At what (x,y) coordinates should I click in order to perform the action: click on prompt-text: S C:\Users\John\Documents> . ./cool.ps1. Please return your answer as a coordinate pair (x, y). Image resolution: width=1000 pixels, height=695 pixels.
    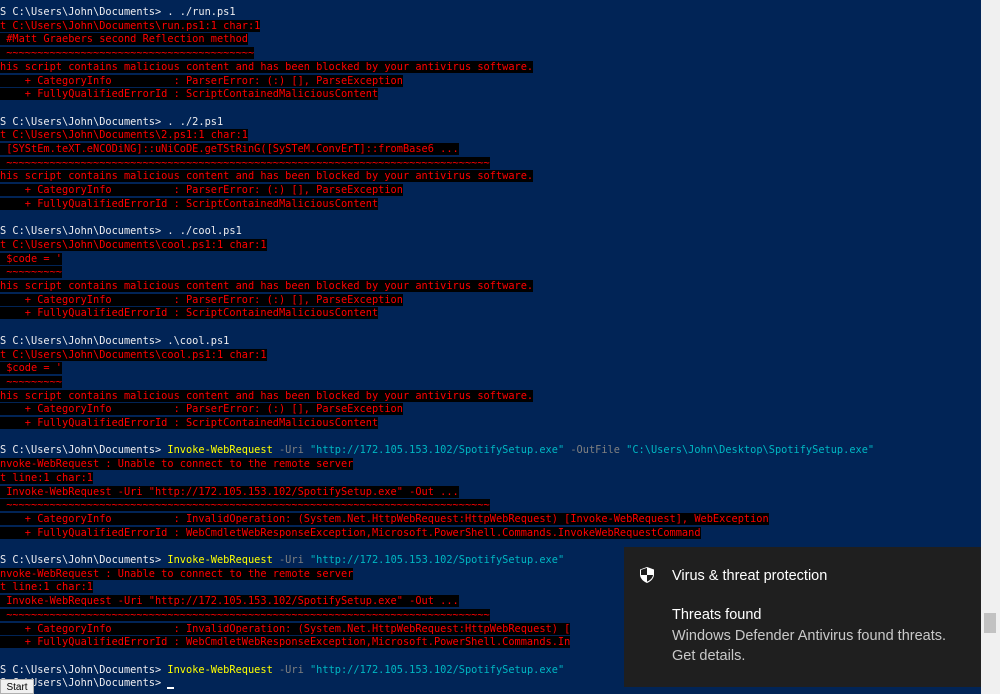
    Looking at the image, I should click on (121, 231).